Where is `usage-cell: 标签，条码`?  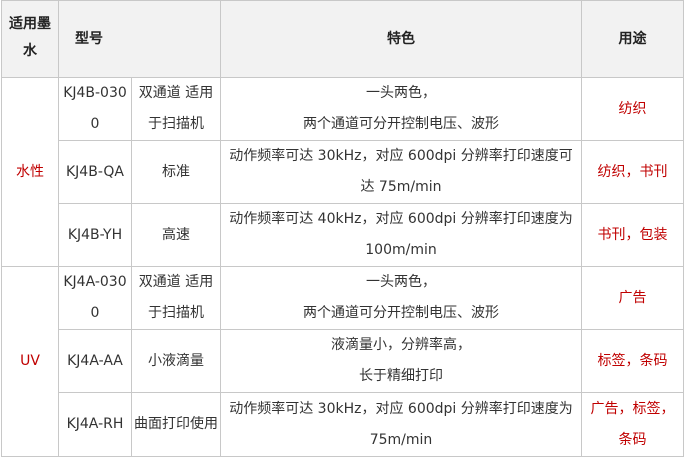 usage-cell: 标签，条码 is located at coordinates (632, 361).